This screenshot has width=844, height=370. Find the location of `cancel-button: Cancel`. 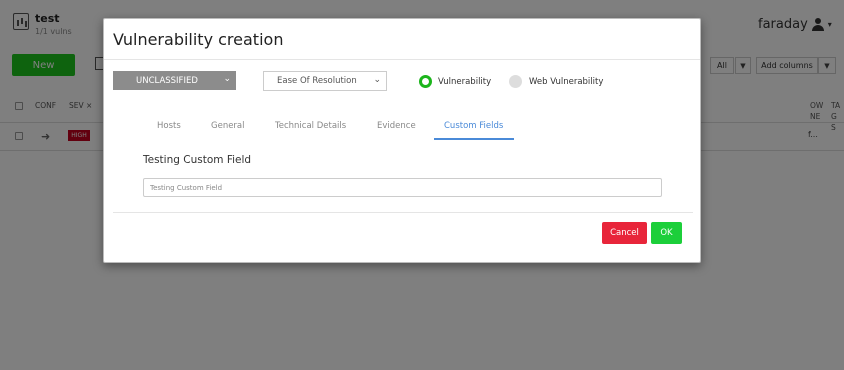

cancel-button: Cancel is located at coordinates (624, 233).